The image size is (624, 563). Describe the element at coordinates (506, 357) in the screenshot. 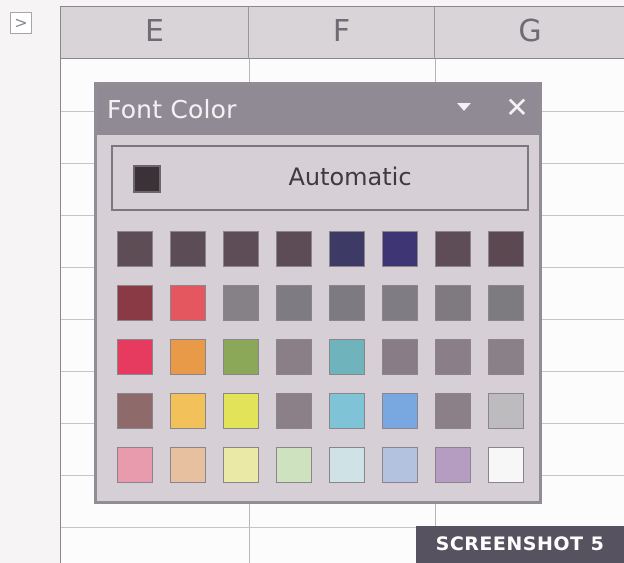

I see `color-swatch-r3-c8` at that location.